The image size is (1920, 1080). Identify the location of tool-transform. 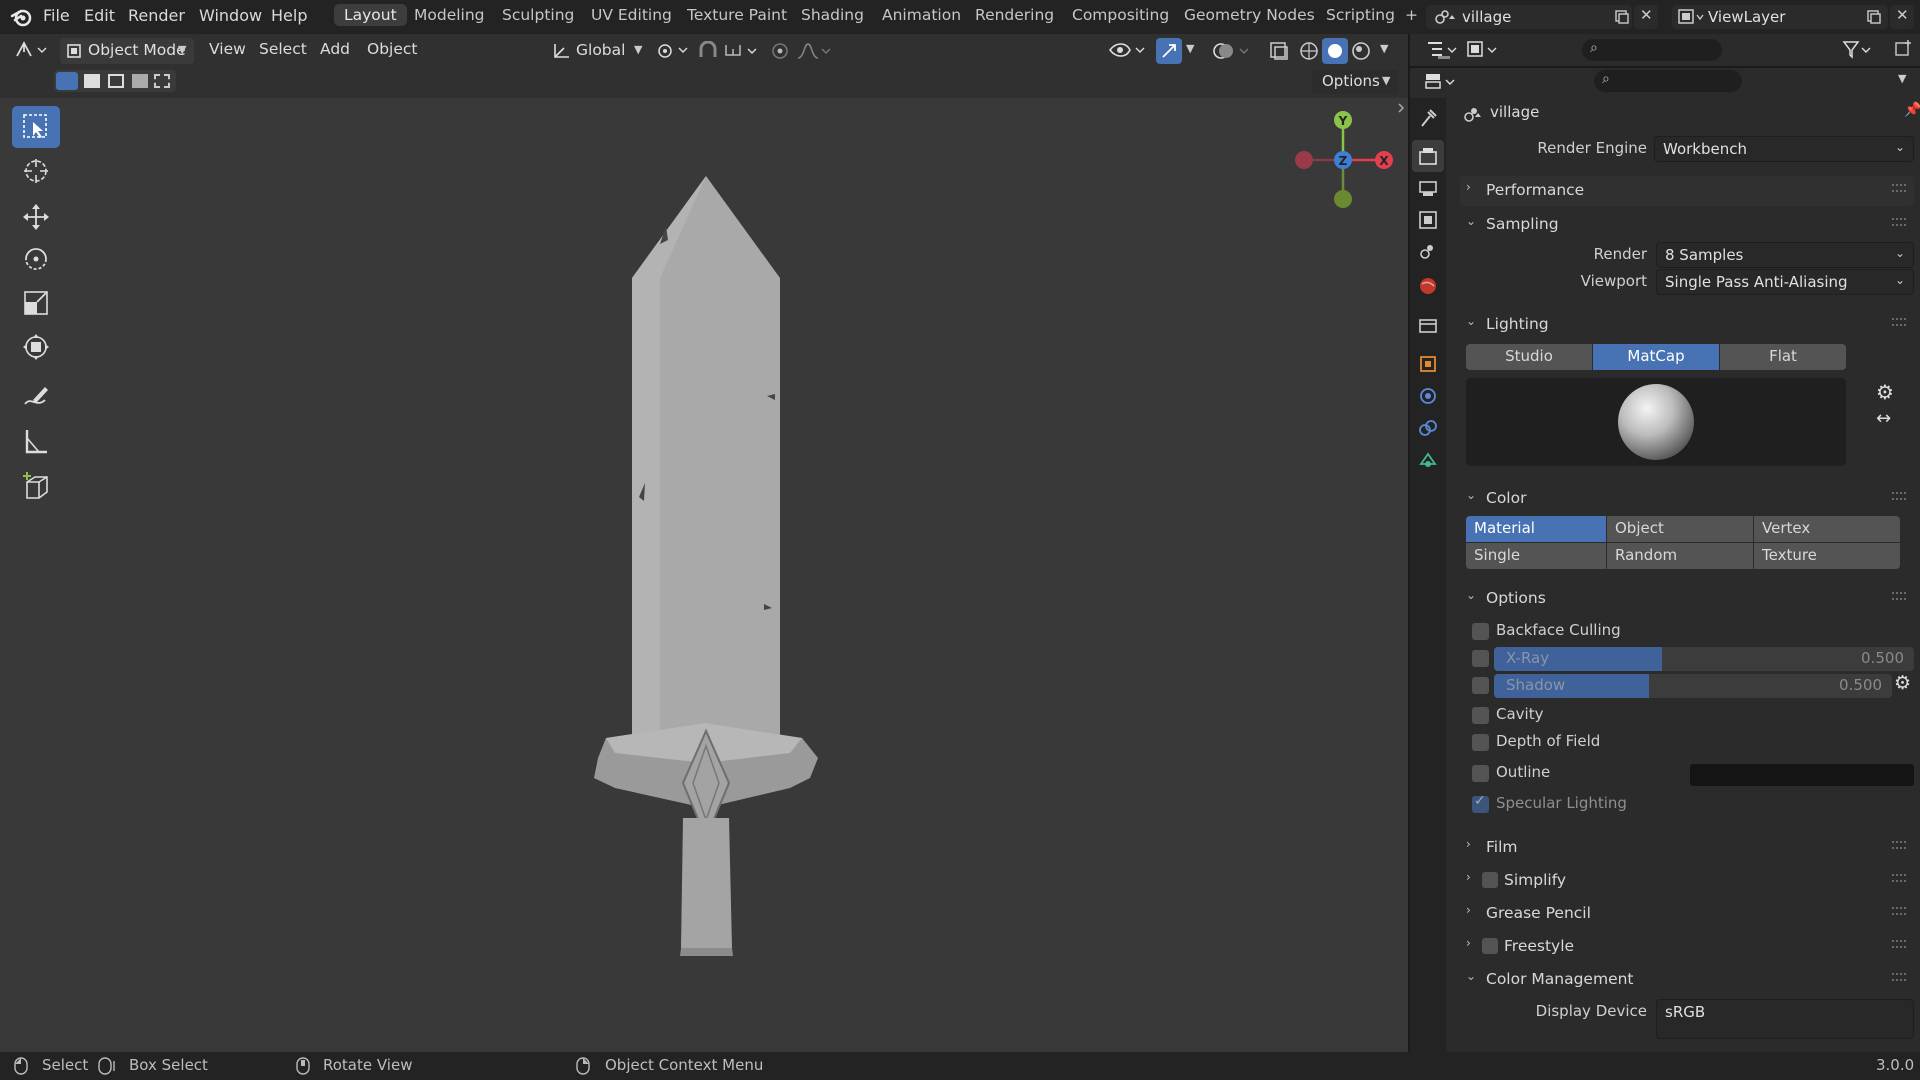
(36, 347).